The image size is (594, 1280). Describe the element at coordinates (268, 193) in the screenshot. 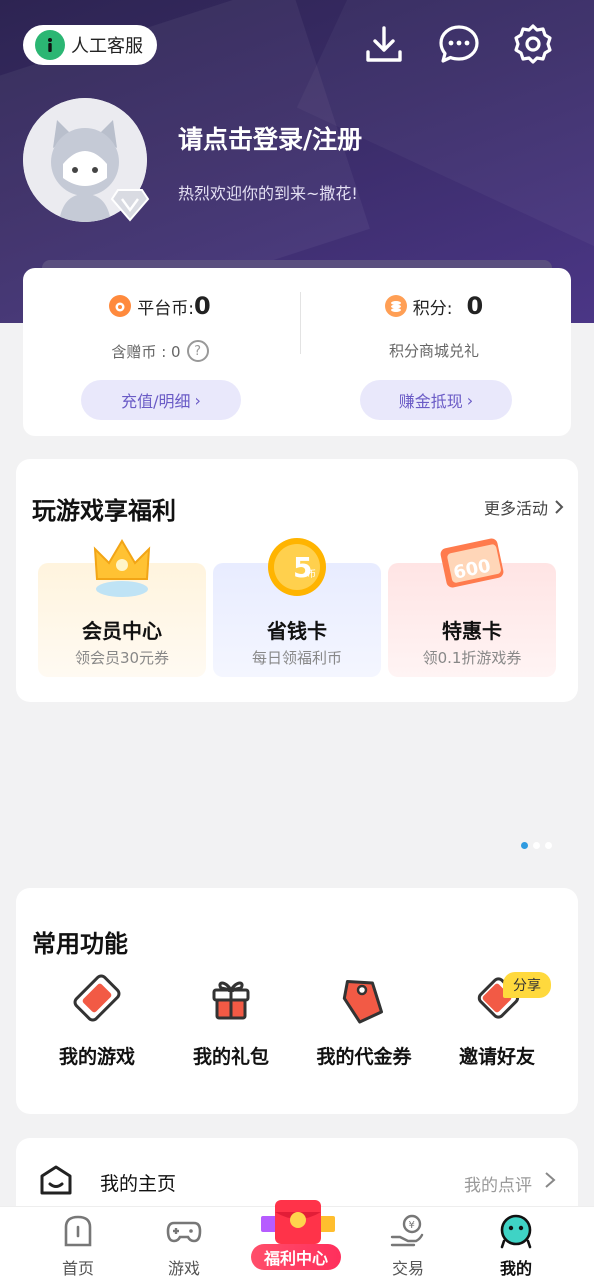

I see `welcome-text: 热烈欢迎你的到来~撒花!` at that location.